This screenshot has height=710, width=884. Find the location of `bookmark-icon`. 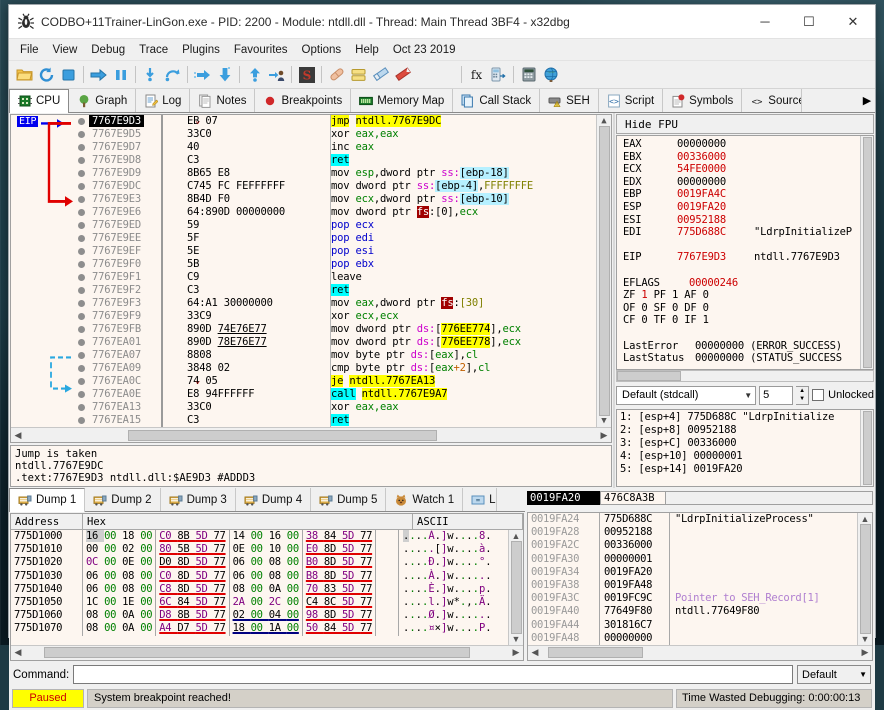

bookmark-icon is located at coordinates (402, 75).